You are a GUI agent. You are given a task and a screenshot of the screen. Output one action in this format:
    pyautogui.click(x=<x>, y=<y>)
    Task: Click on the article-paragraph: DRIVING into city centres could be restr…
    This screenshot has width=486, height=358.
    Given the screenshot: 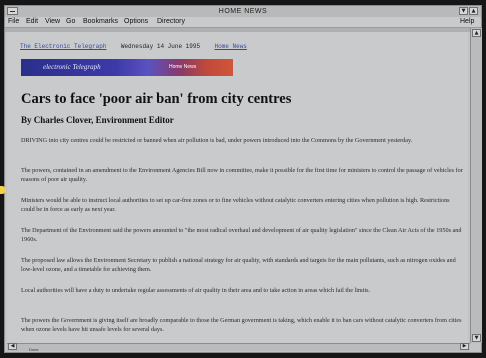 What is the action you would take?
    pyautogui.click(x=217, y=140)
    